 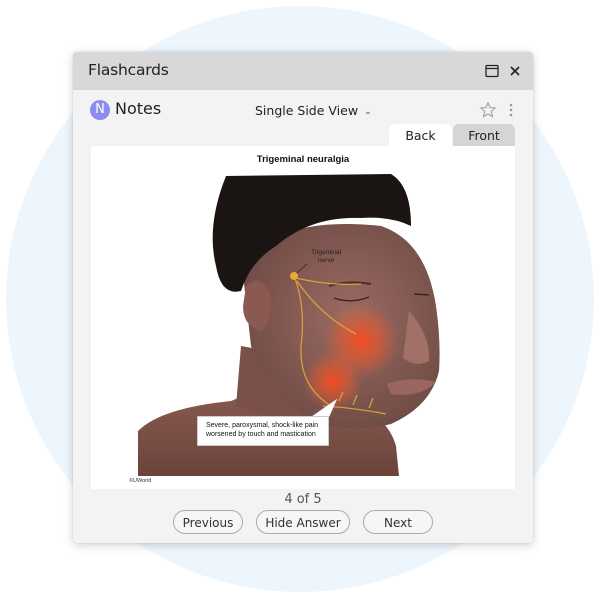 I want to click on title-bar: Flashcards, so click(x=303, y=71).